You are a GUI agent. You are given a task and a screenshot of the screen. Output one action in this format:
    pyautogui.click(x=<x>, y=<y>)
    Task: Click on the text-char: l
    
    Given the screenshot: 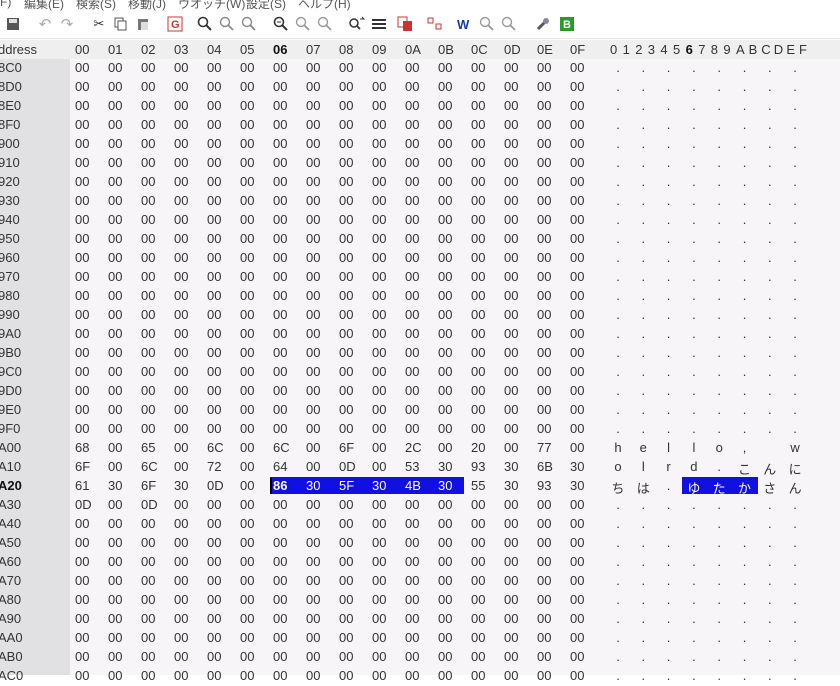 What is the action you would take?
    pyautogui.click(x=643, y=466)
    